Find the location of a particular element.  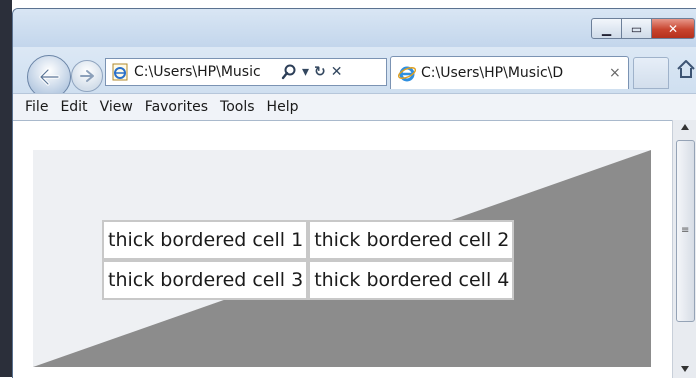

minimize-icon: ▁ is located at coordinates (606, 28).